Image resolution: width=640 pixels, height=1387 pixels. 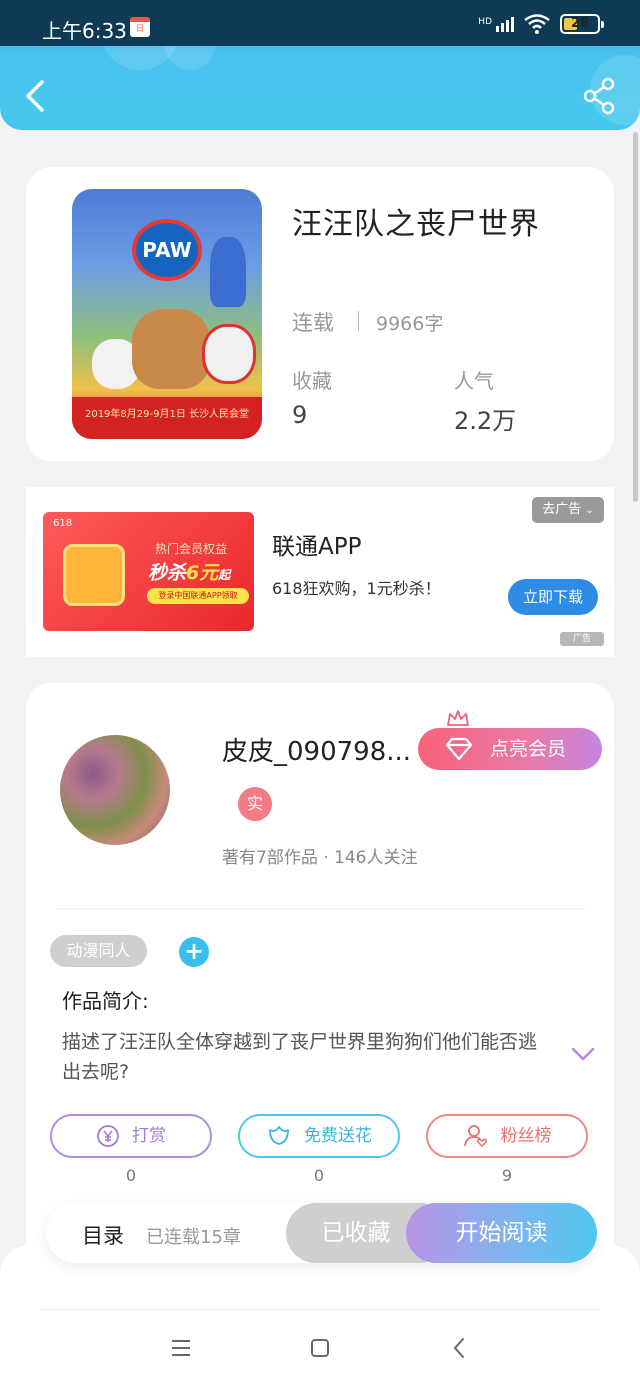 I want to click on ad-description: 618狂欢购，1元秒杀！, so click(x=356, y=588).